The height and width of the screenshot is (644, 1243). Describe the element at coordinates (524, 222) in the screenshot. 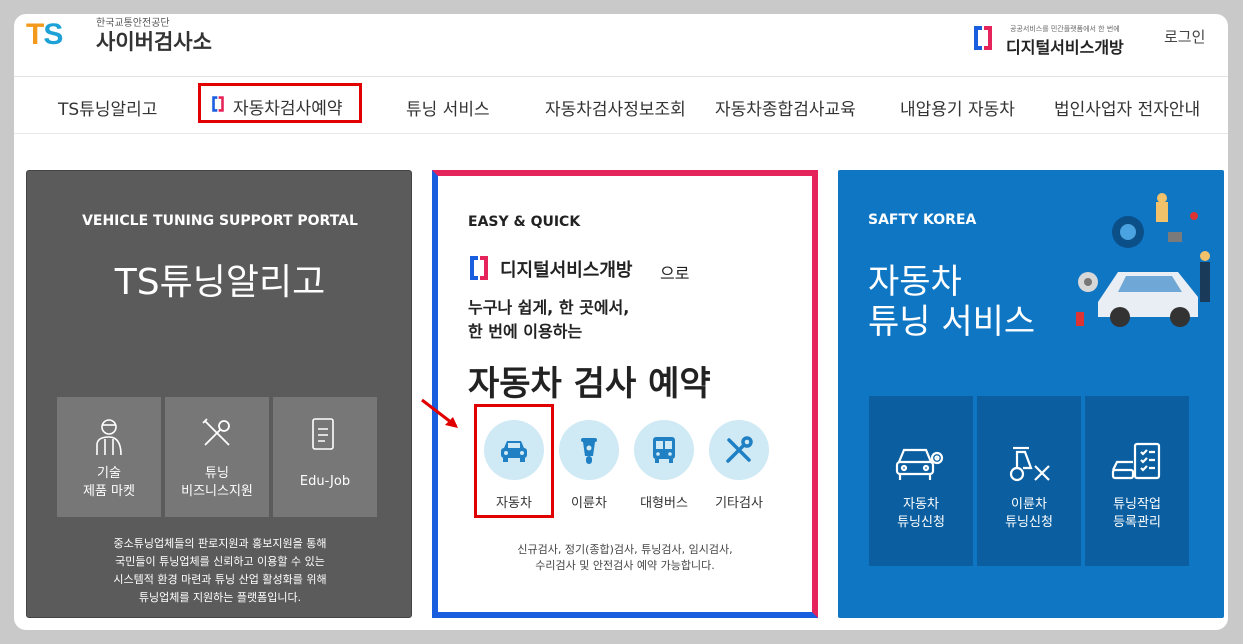

I see `easy-quick-label: EASY & QUICK` at that location.